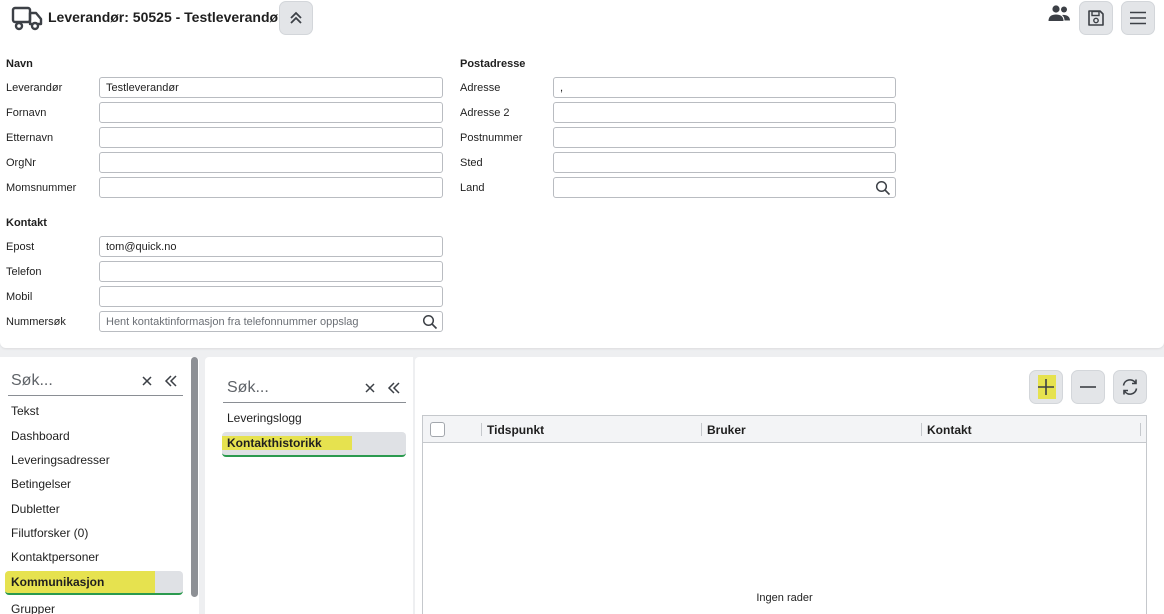 This screenshot has width=1164, height=614. Describe the element at coordinates (271, 321) in the screenshot. I see `nummersok-input` at that location.